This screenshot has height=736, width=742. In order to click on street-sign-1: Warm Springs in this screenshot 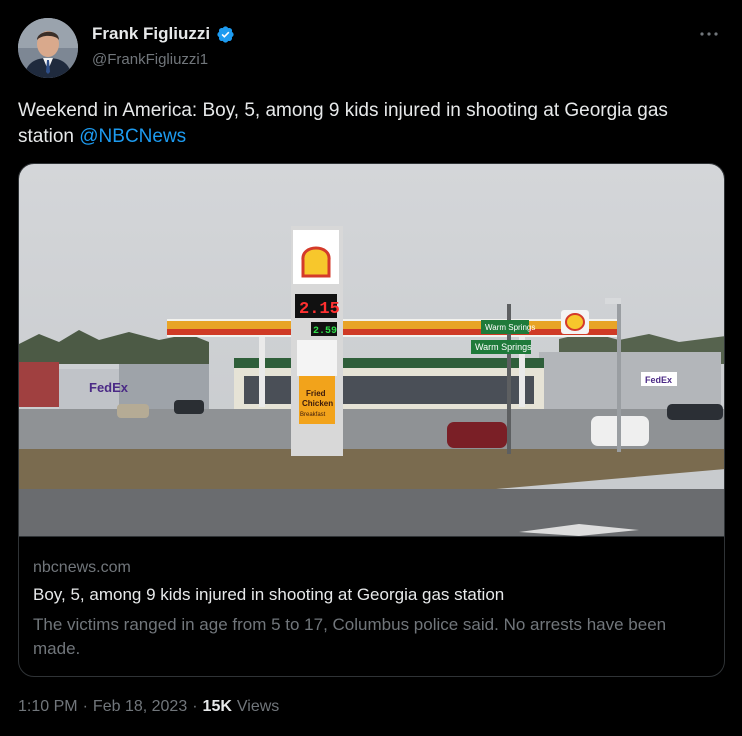, I will do `click(510, 327)`.